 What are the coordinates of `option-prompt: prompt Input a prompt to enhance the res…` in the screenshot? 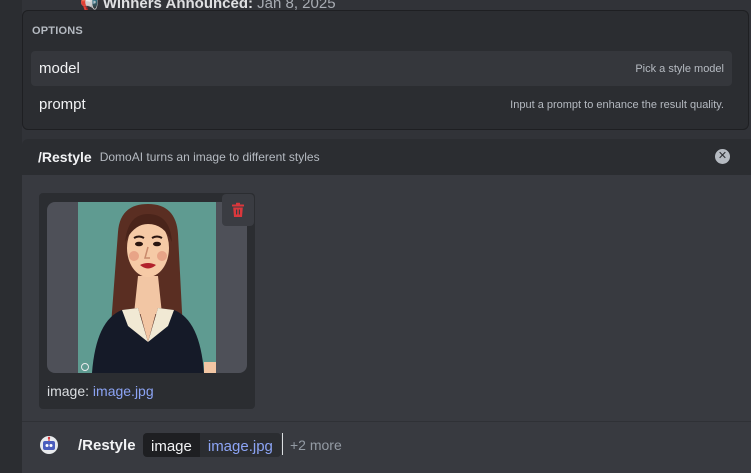 It's located at (381, 104).